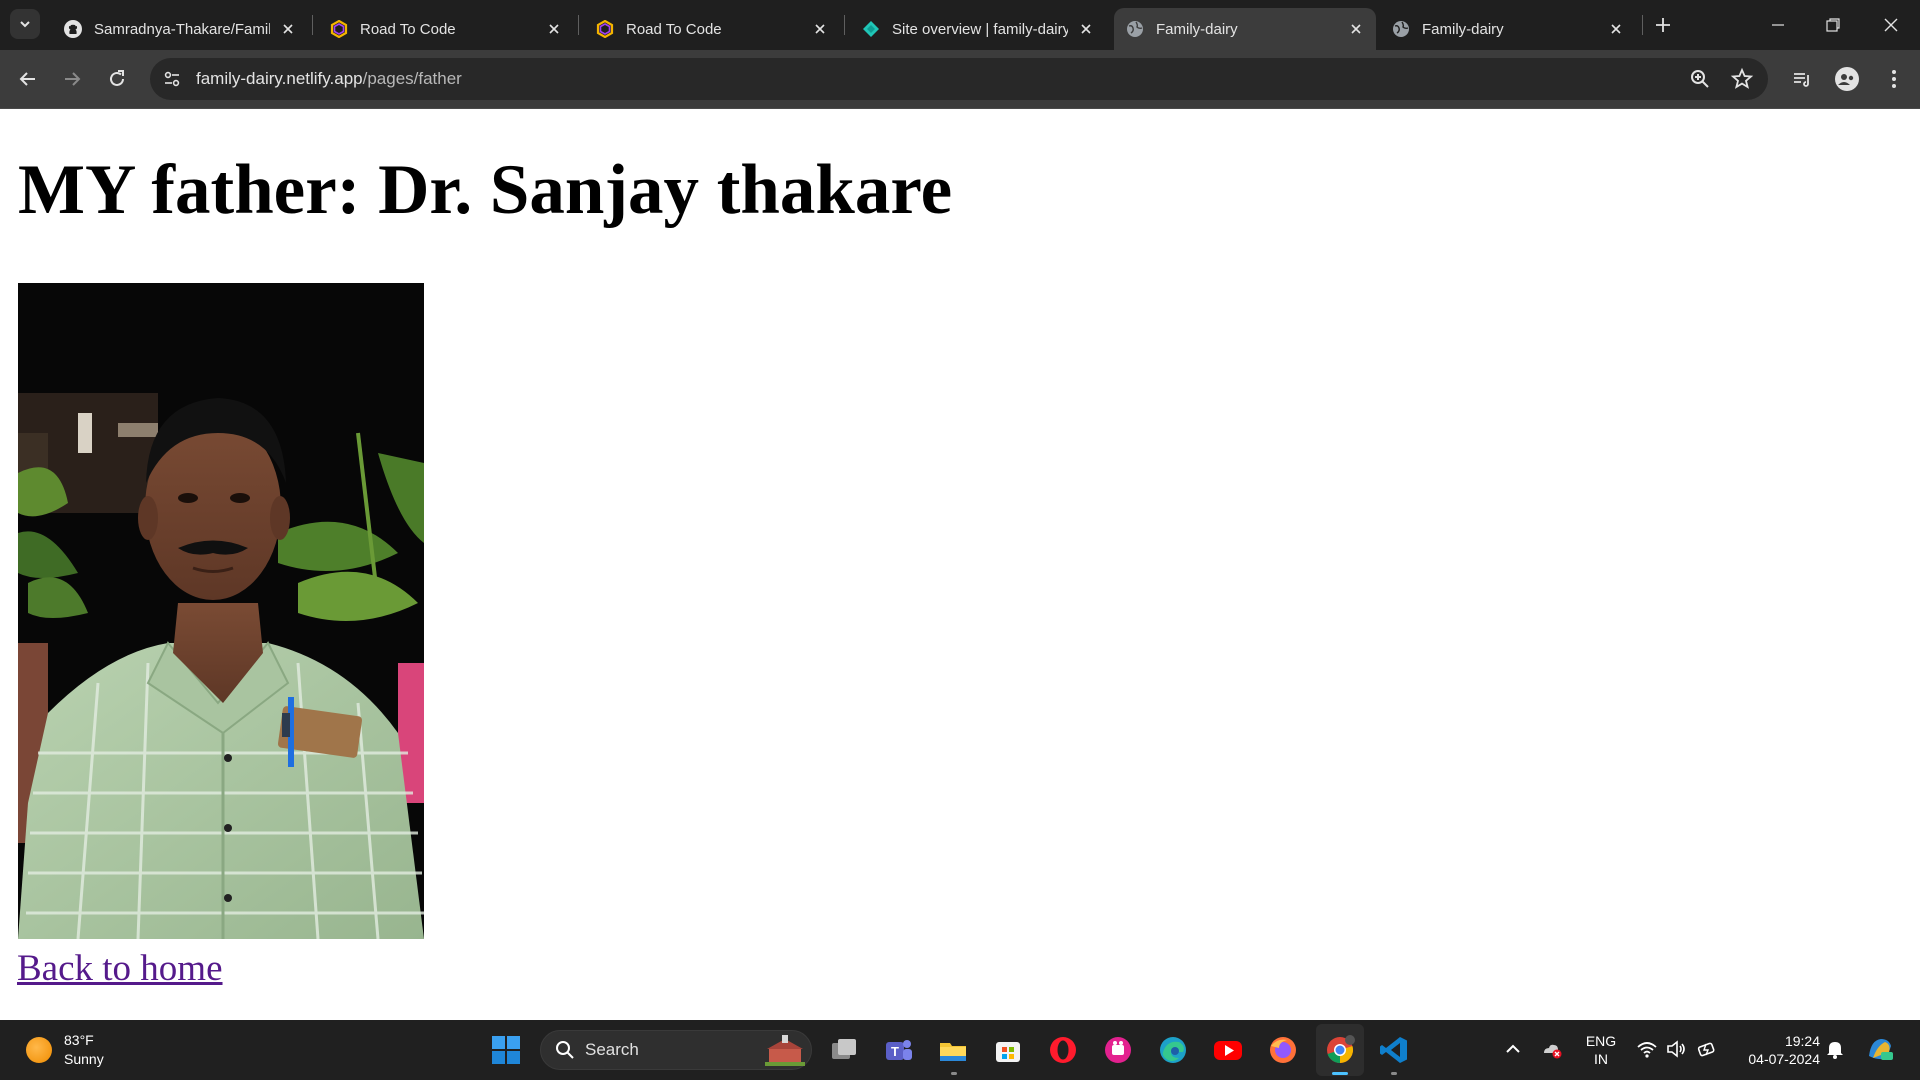 The width and height of the screenshot is (1920, 1080). I want to click on tab-family-dairy: Family-dairy, so click(1508, 29).